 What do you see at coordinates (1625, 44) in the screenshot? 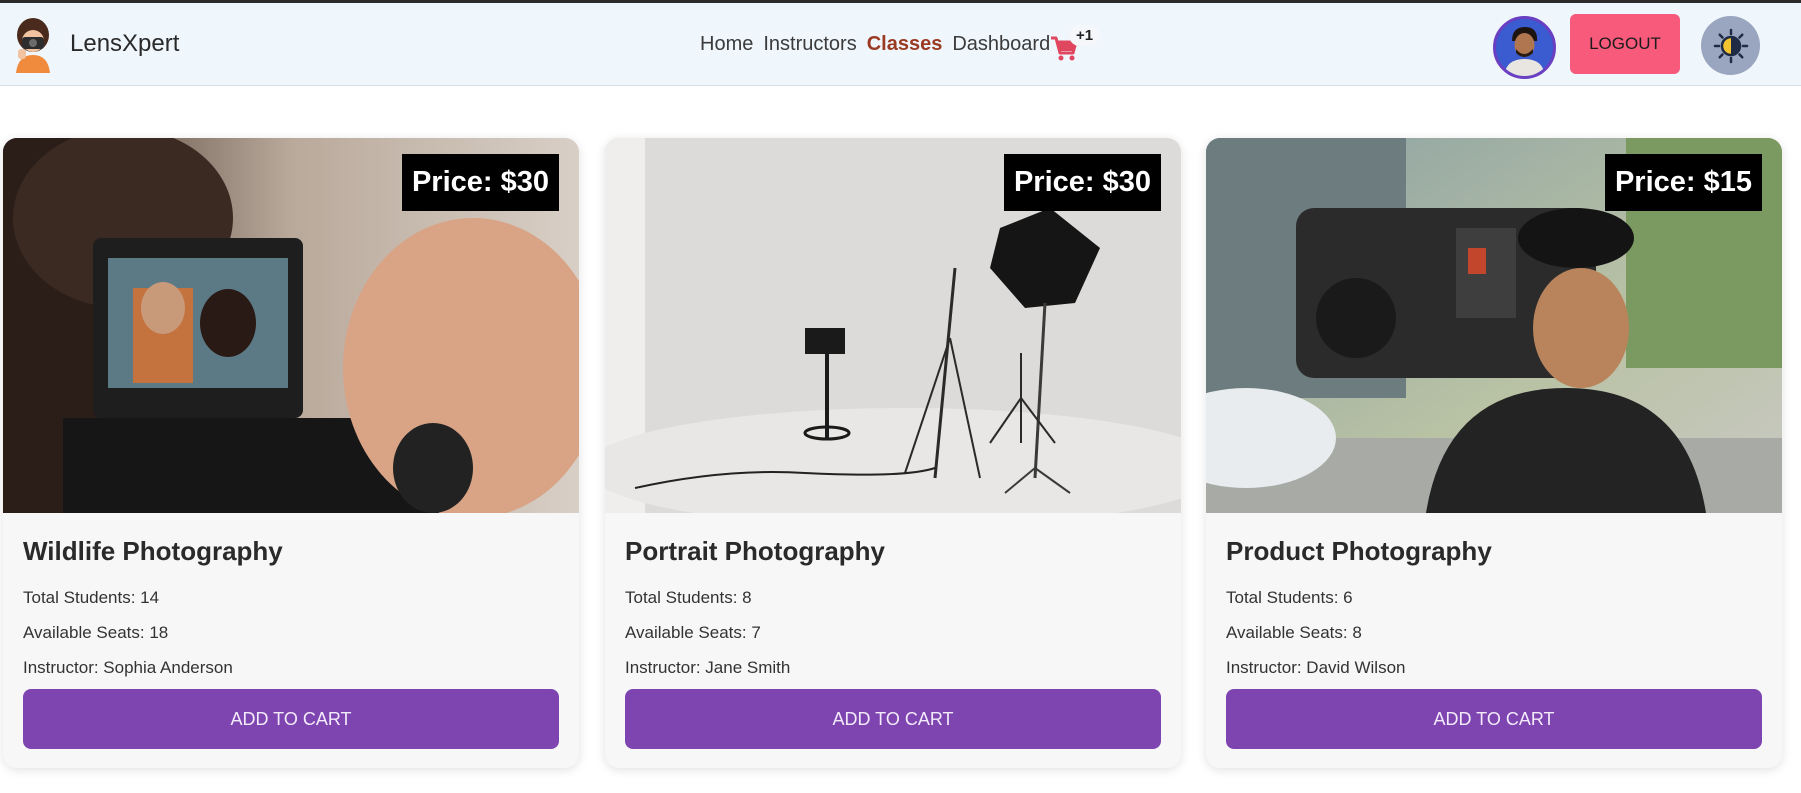
I see `logout-button: LOGOUT` at bounding box center [1625, 44].